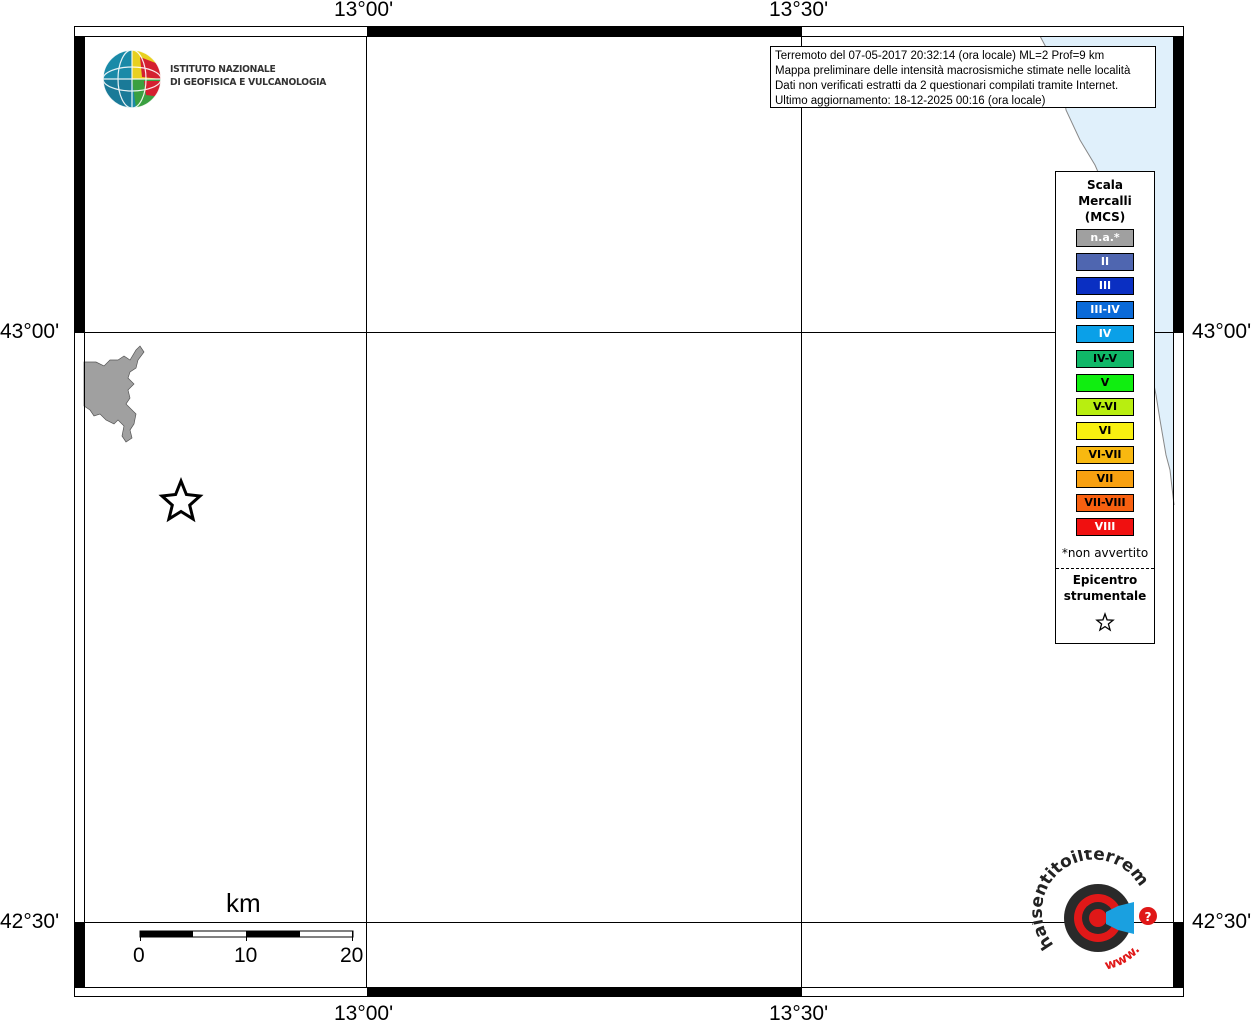 Image resolution: width=1257 pixels, height=1026 pixels. I want to click on scale-tick-10: 10, so click(246, 955).